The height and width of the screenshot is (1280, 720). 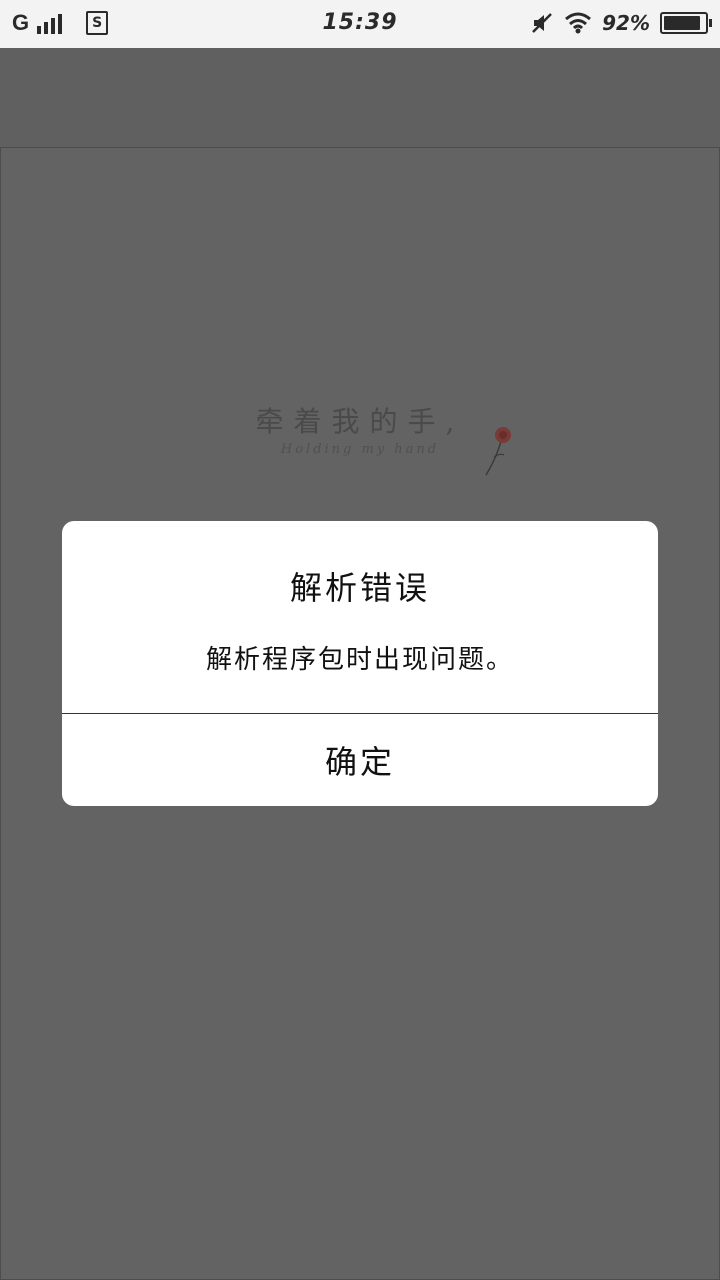 What do you see at coordinates (360, 98) in the screenshot?
I see `background-header` at bounding box center [360, 98].